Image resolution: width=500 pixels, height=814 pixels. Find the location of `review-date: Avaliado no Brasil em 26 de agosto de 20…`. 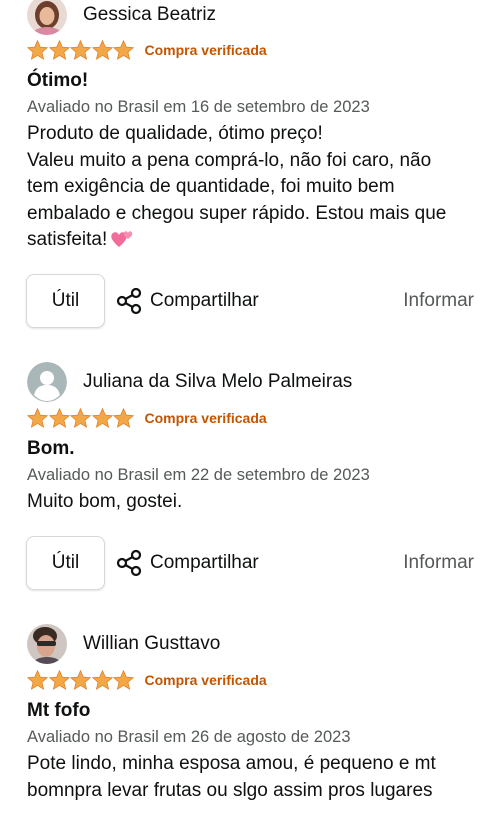

review-date: Avaliado no Brasil em 26 de agosto de 20… is located at coordinates (189, 737).